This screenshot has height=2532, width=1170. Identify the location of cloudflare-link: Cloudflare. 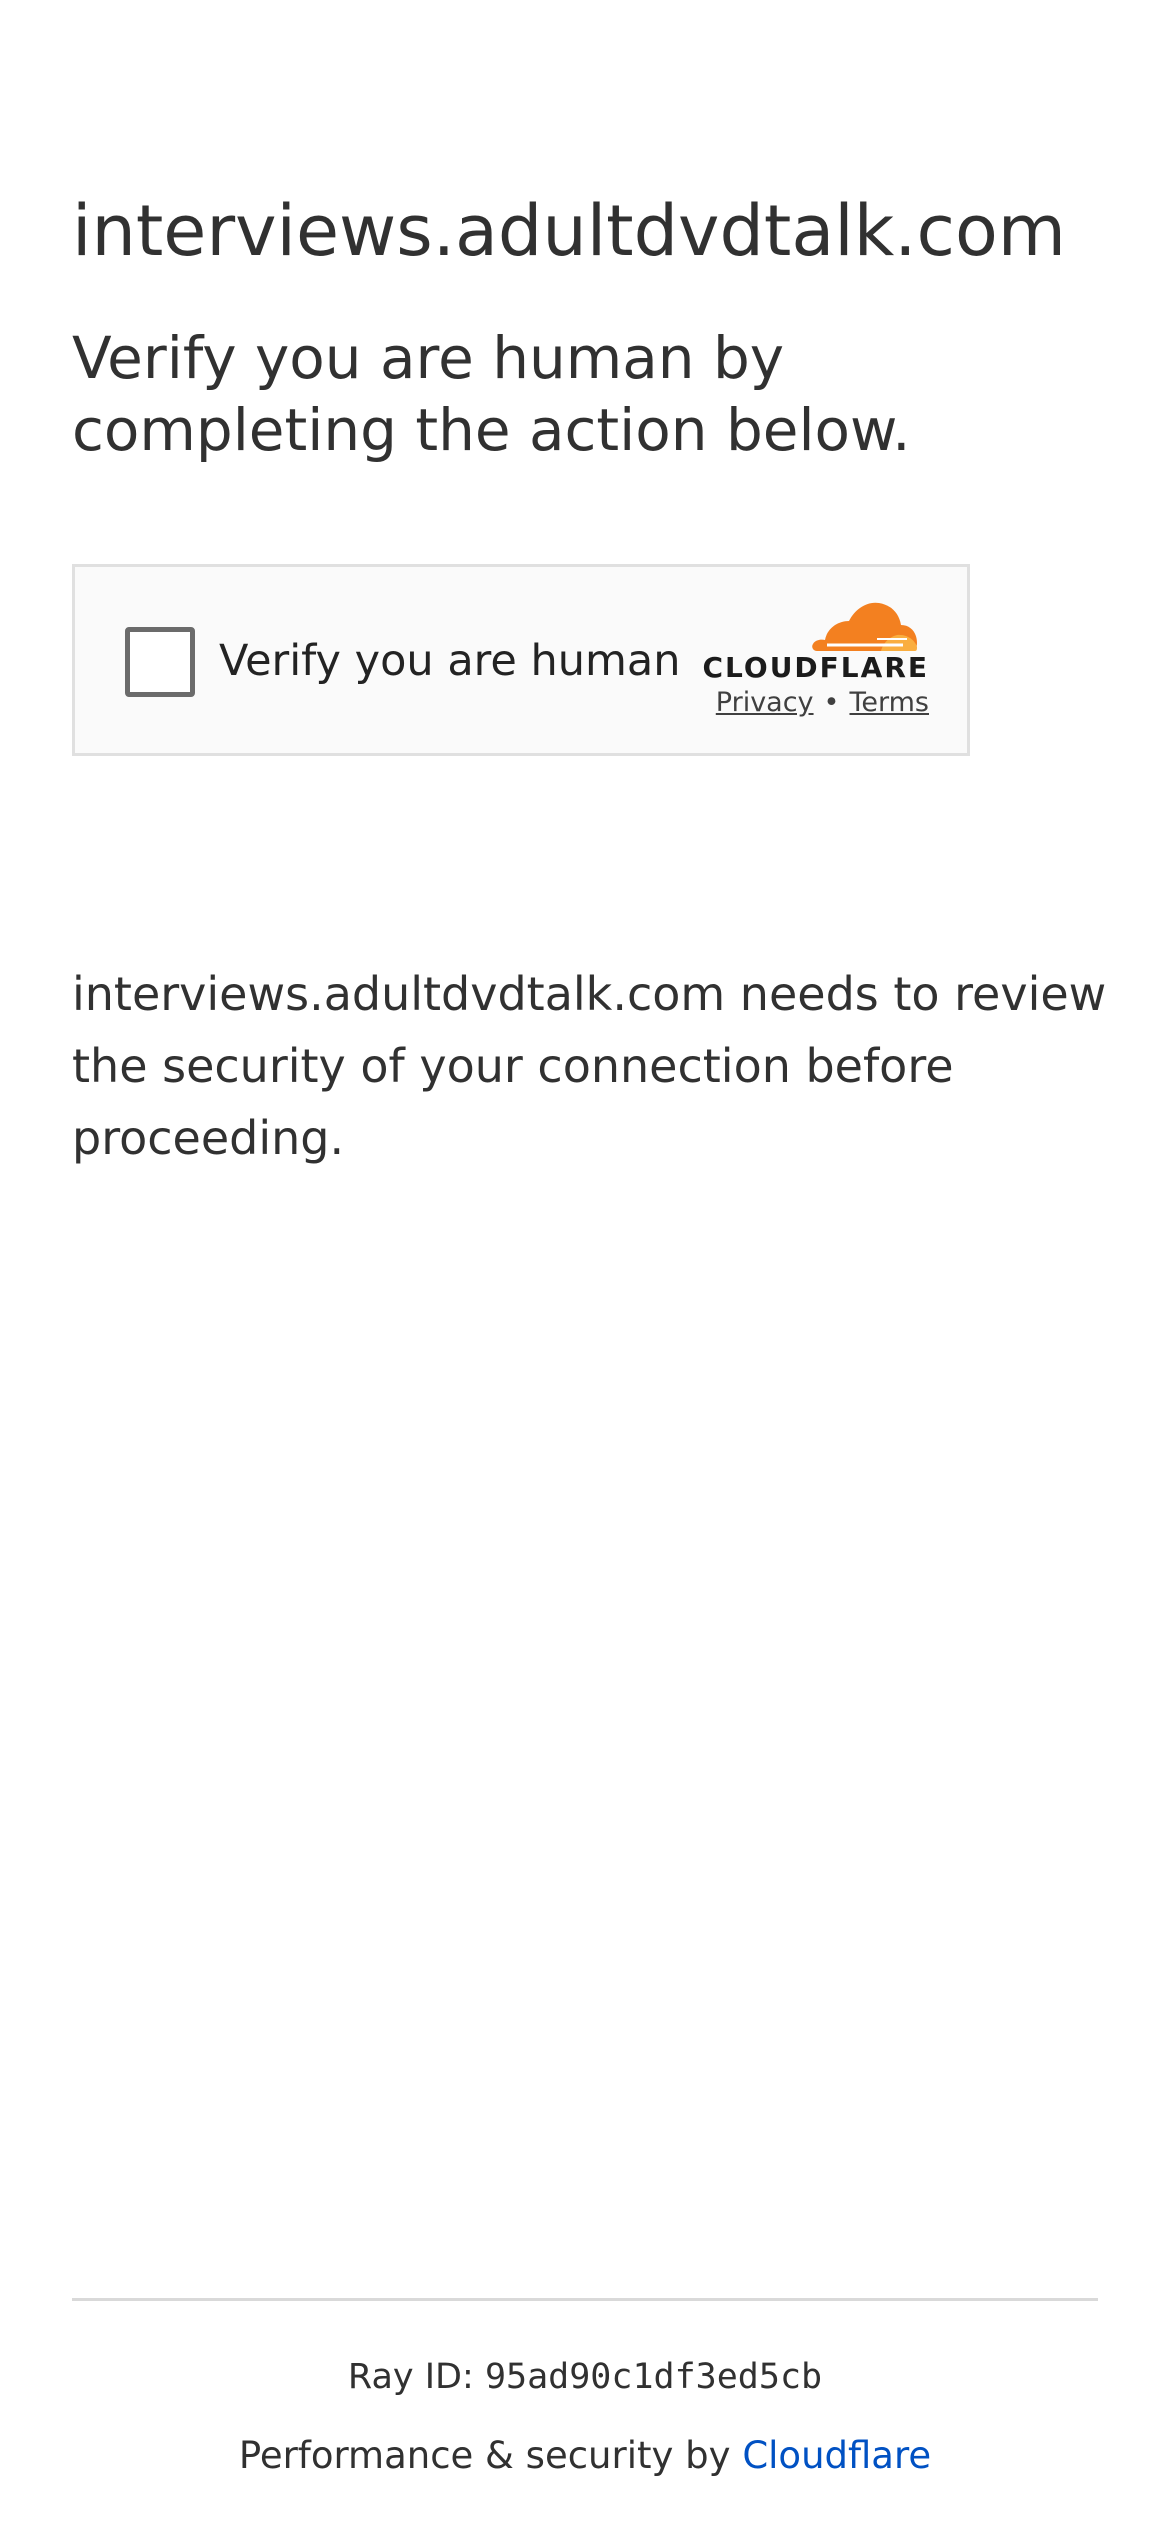
(836, 2455).